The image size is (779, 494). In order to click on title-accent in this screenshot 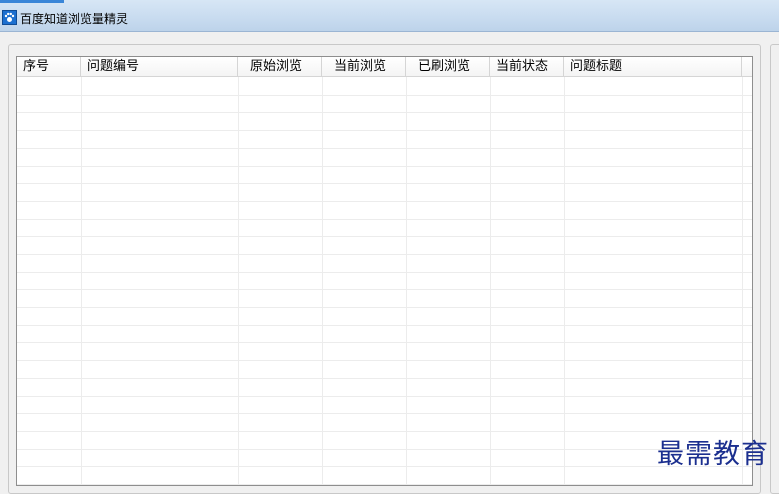, I will do `click(32, 1)`.